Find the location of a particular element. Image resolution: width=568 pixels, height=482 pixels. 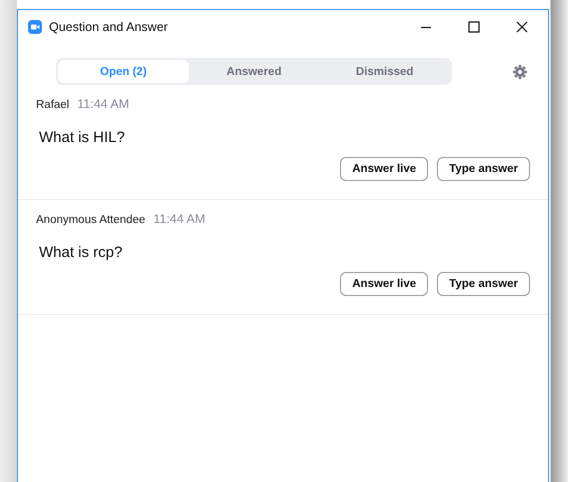

author-name: Rafael is located at coordinates (53, 105).